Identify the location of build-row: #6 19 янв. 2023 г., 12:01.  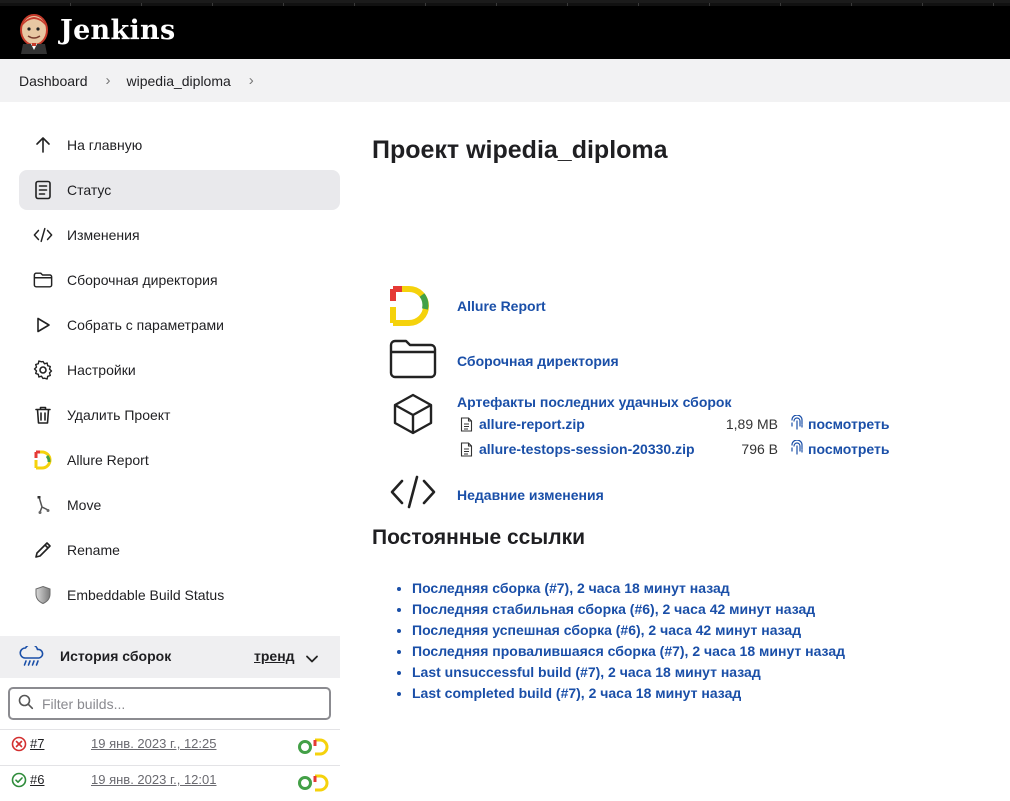
(170, 783).